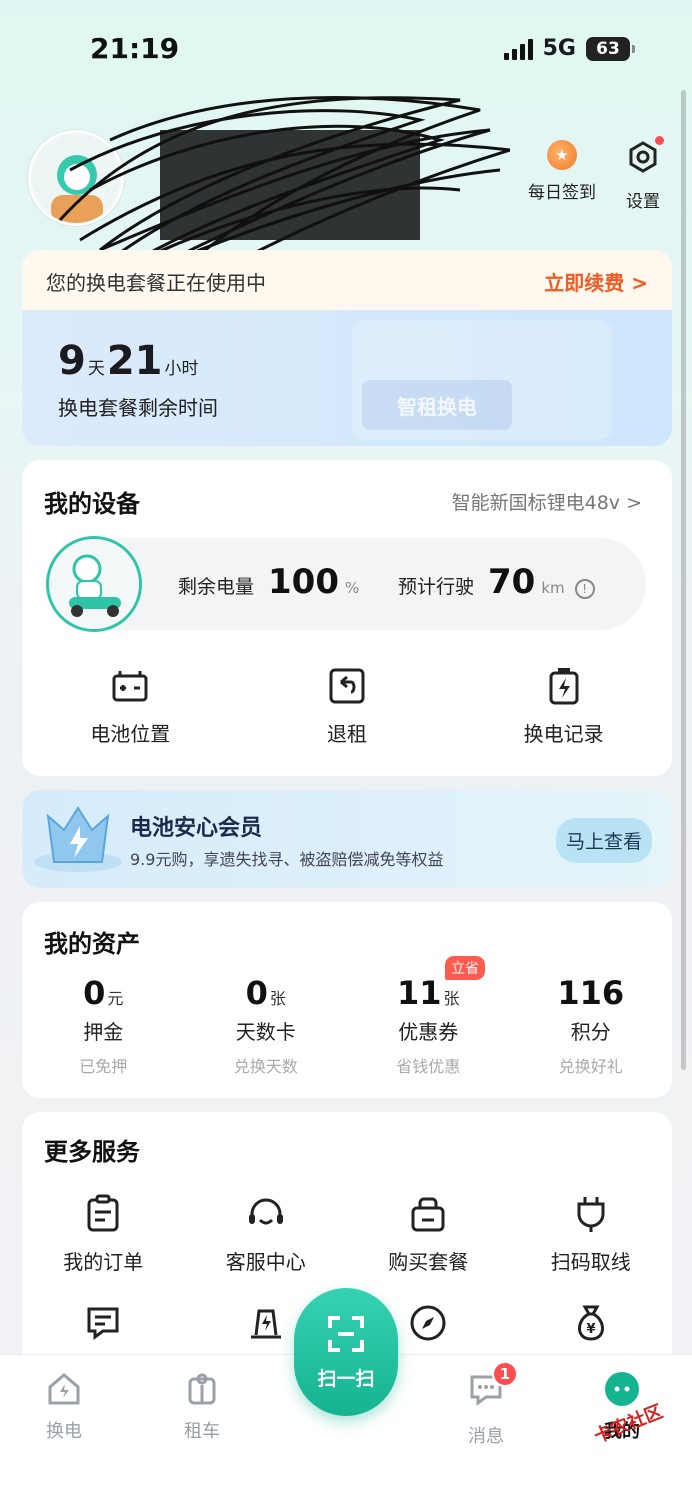 This screenshot has width=692, height=1500. What do you see at coordinates (64, 1407) in the screenshot?
I see `tab-swap: 换电` at bounding box center [64, 1407].